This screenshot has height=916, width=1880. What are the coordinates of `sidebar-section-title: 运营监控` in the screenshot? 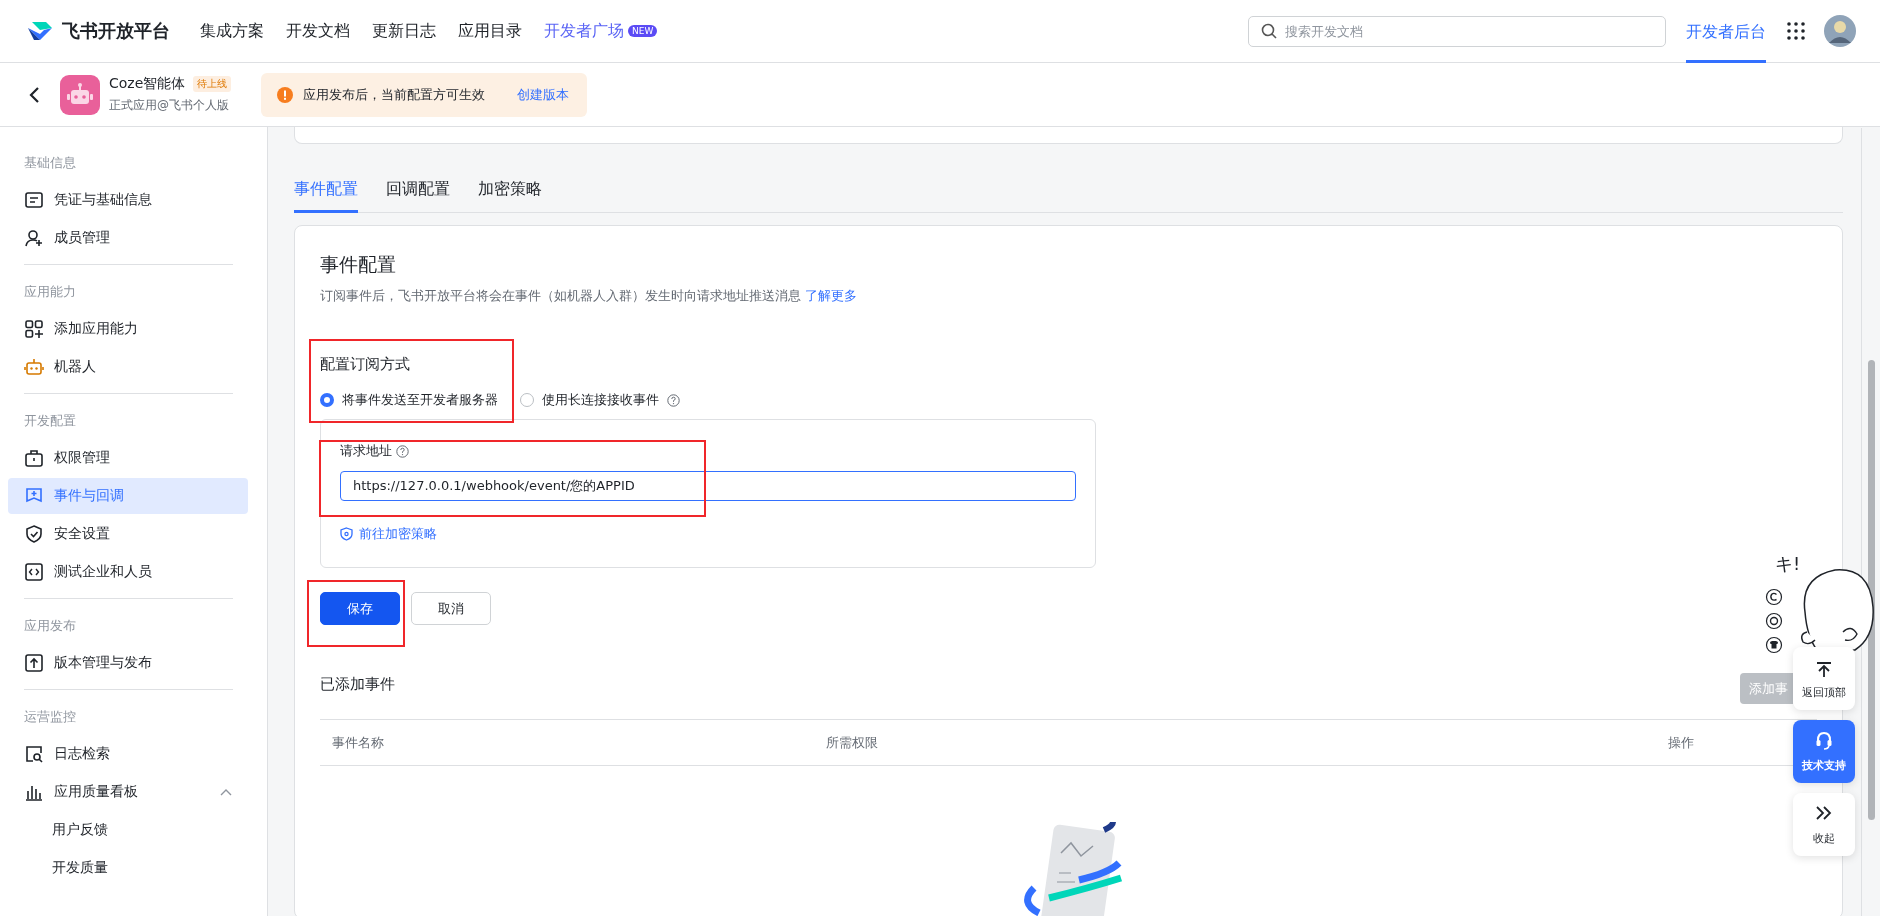 It's located at (50, 717).